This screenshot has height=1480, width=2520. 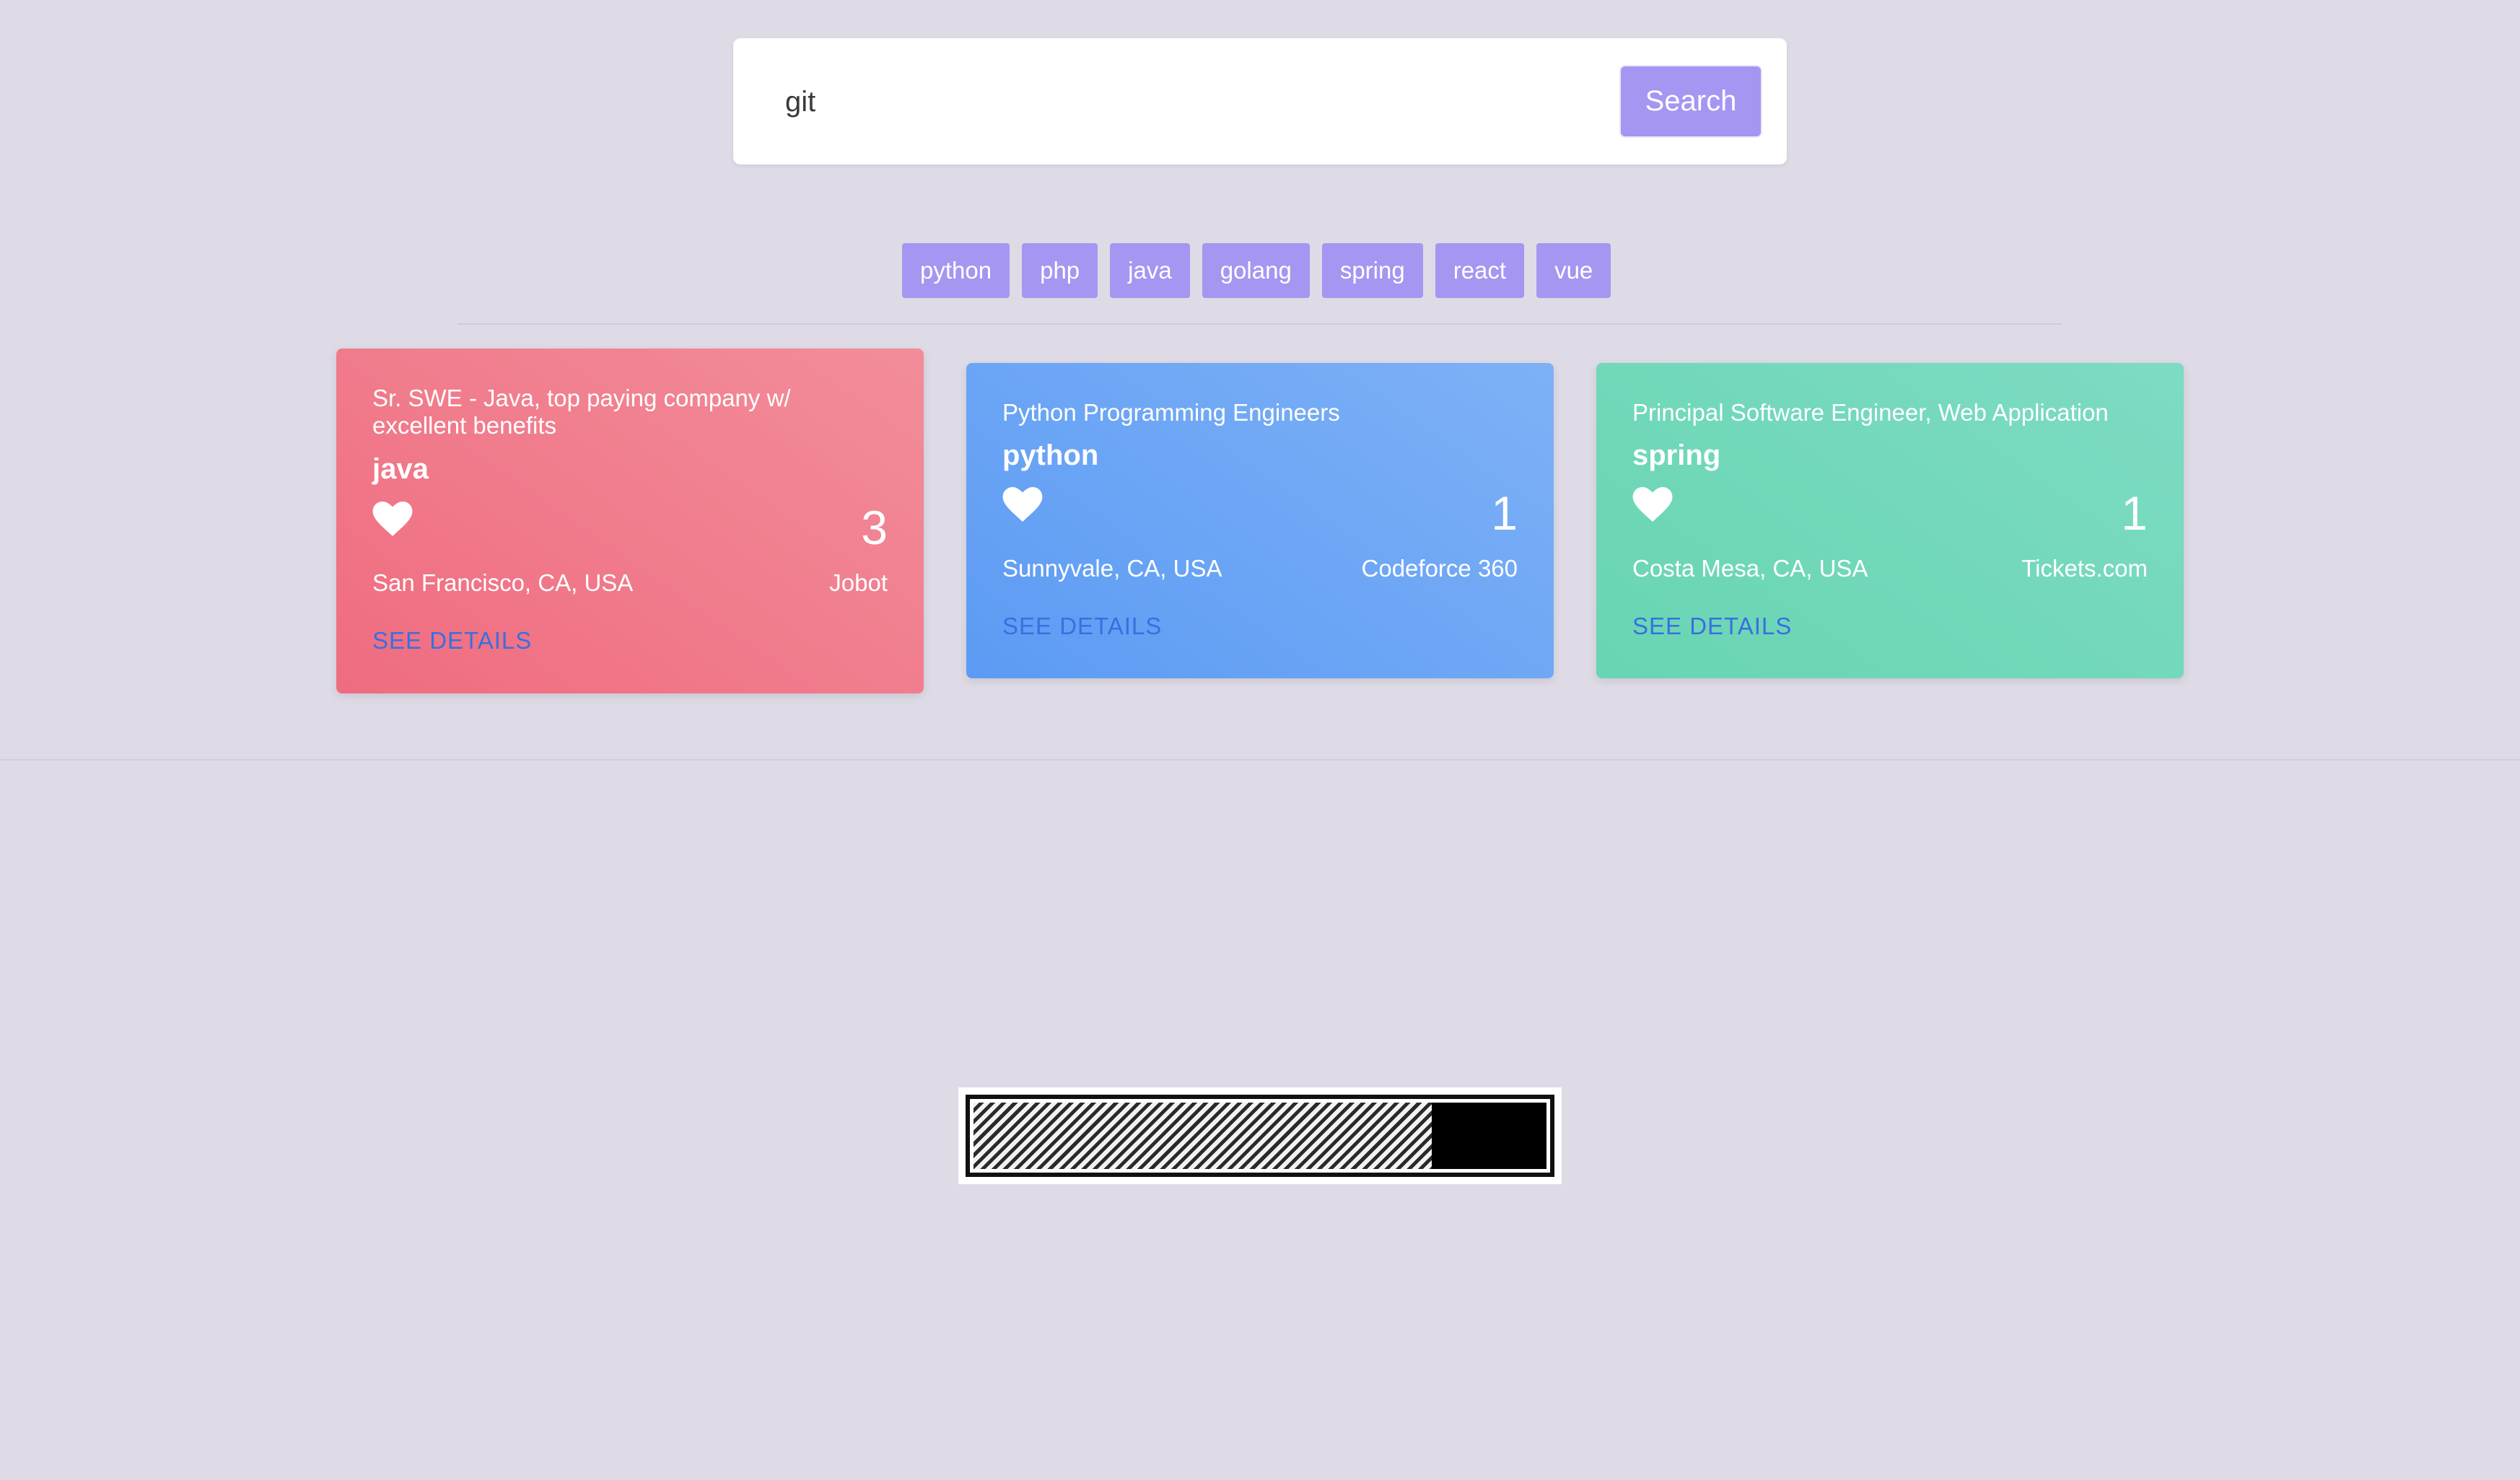 What do you see at coordinates (1573, 270) in the screenshot?
I see `tag-vue: vue` at bounding box center [1573, 270].